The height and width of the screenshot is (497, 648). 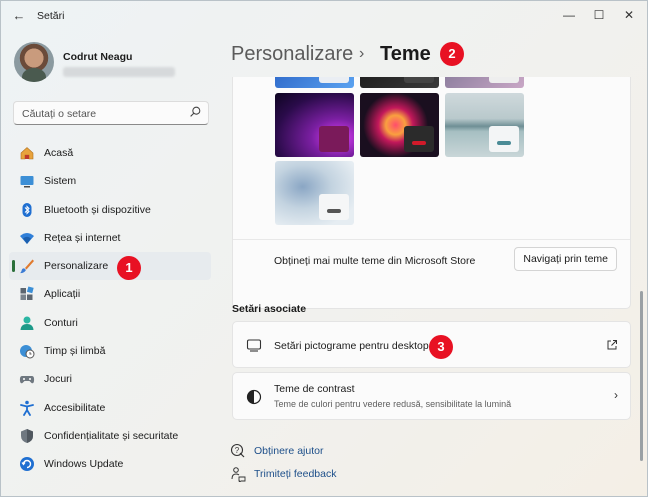 I want to click on sidebar-item-label: Jocuri, so click(x=58, y=379).